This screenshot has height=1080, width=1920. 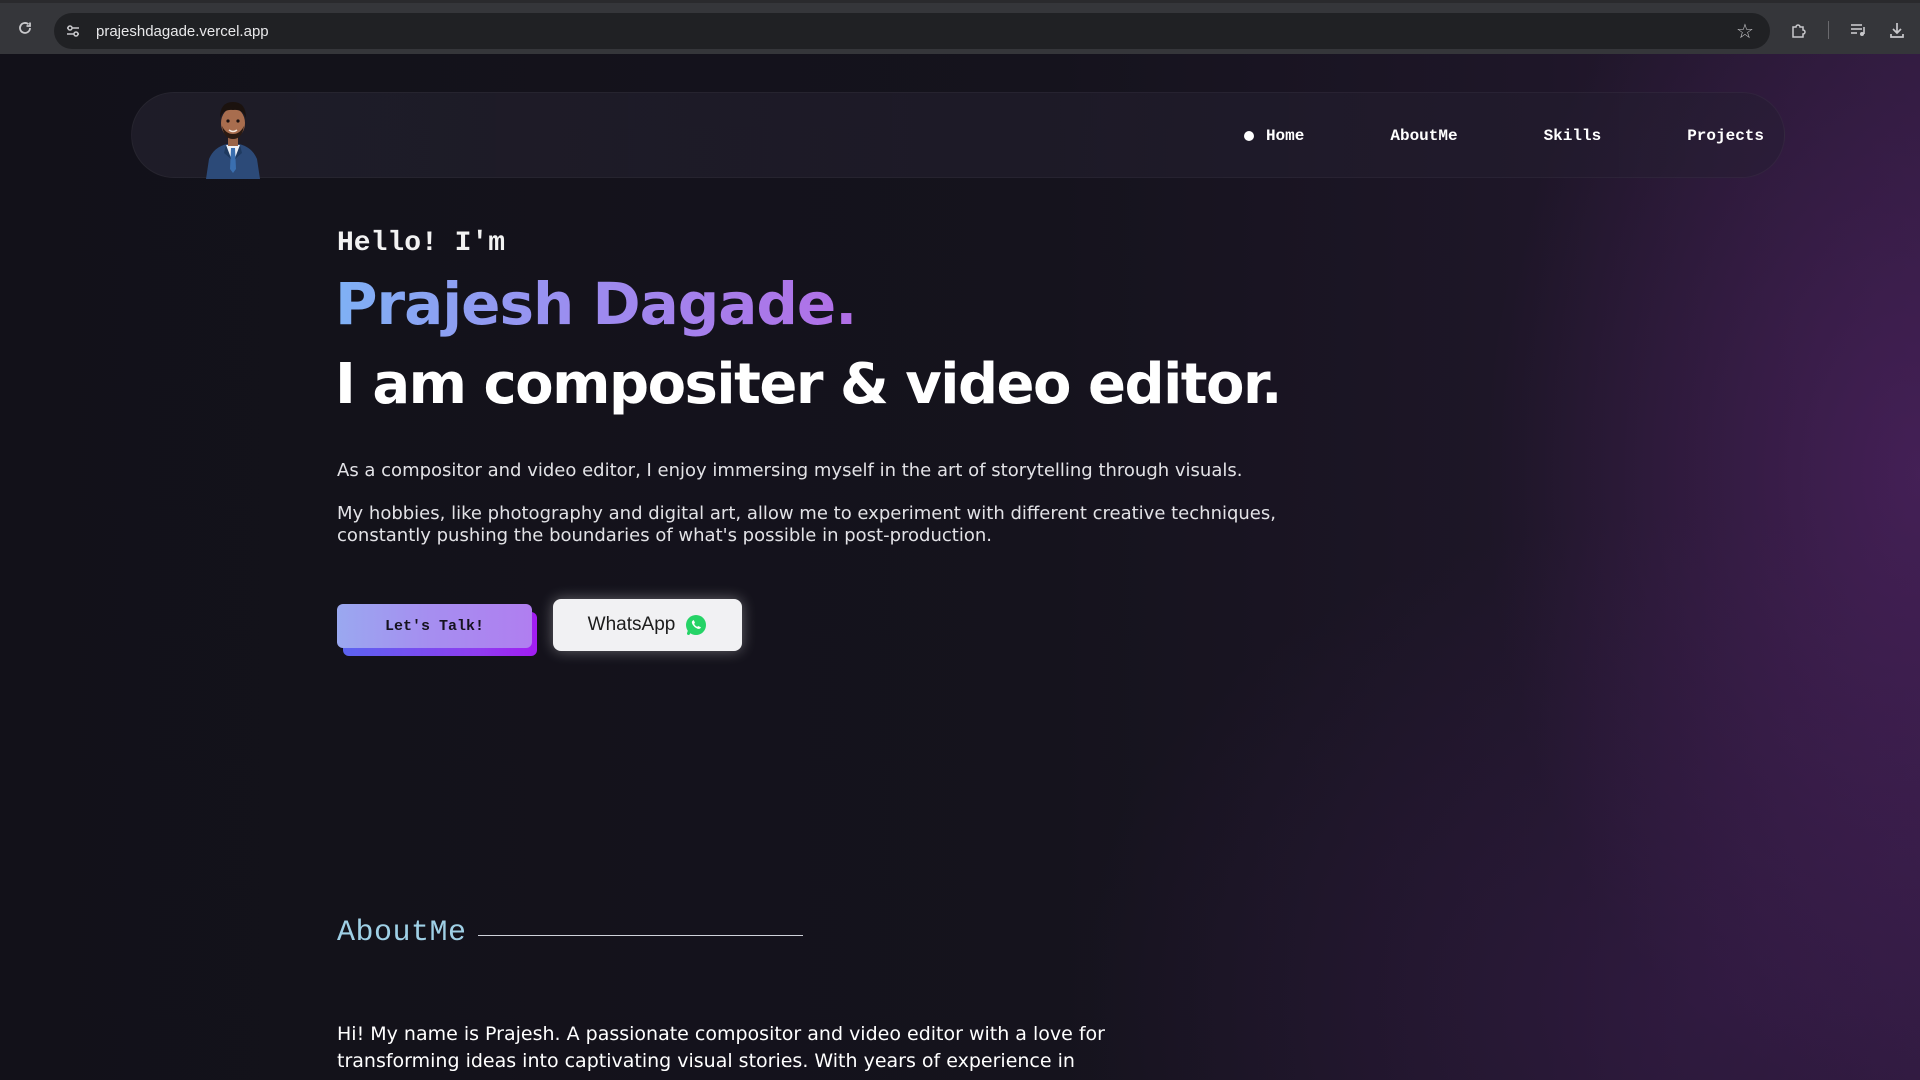 I want to click on hero-name: Prajesh Dagade., so click(x=596, y=304).